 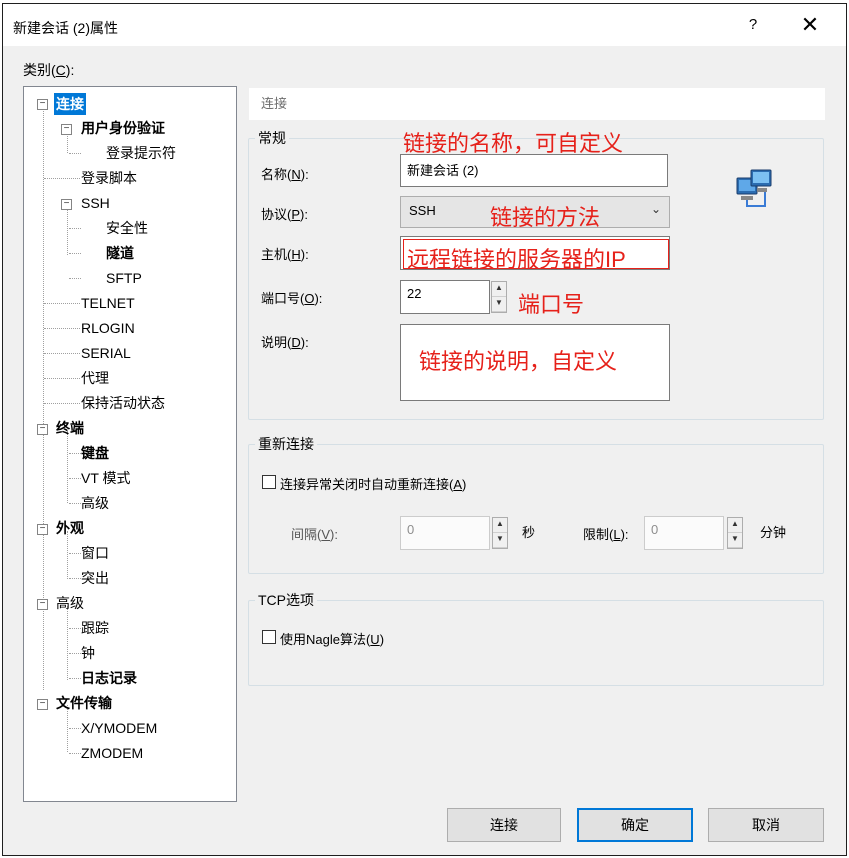 What do you see at coordinates (422, 210) in the screenshot?
I see `protocol-value: SSH` at bounding box center [422, 210].